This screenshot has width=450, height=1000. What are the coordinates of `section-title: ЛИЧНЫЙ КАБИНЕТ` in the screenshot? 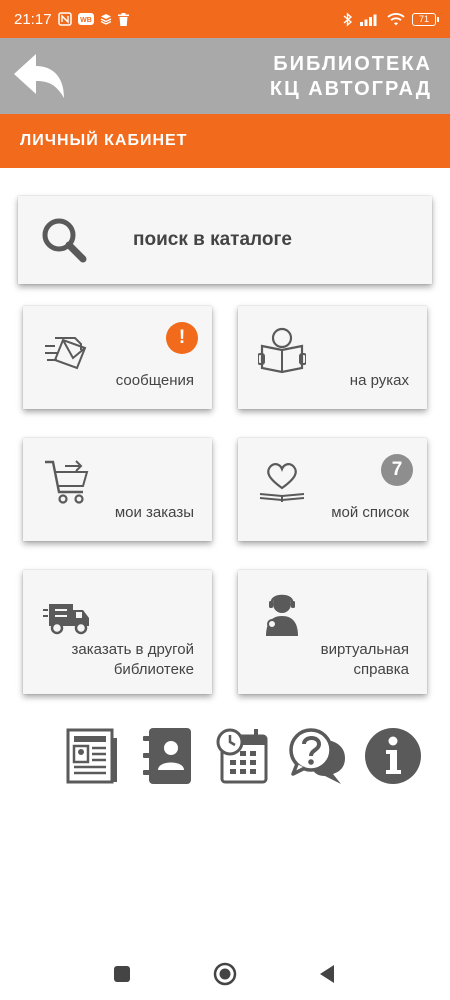 It's located at (225, 141).